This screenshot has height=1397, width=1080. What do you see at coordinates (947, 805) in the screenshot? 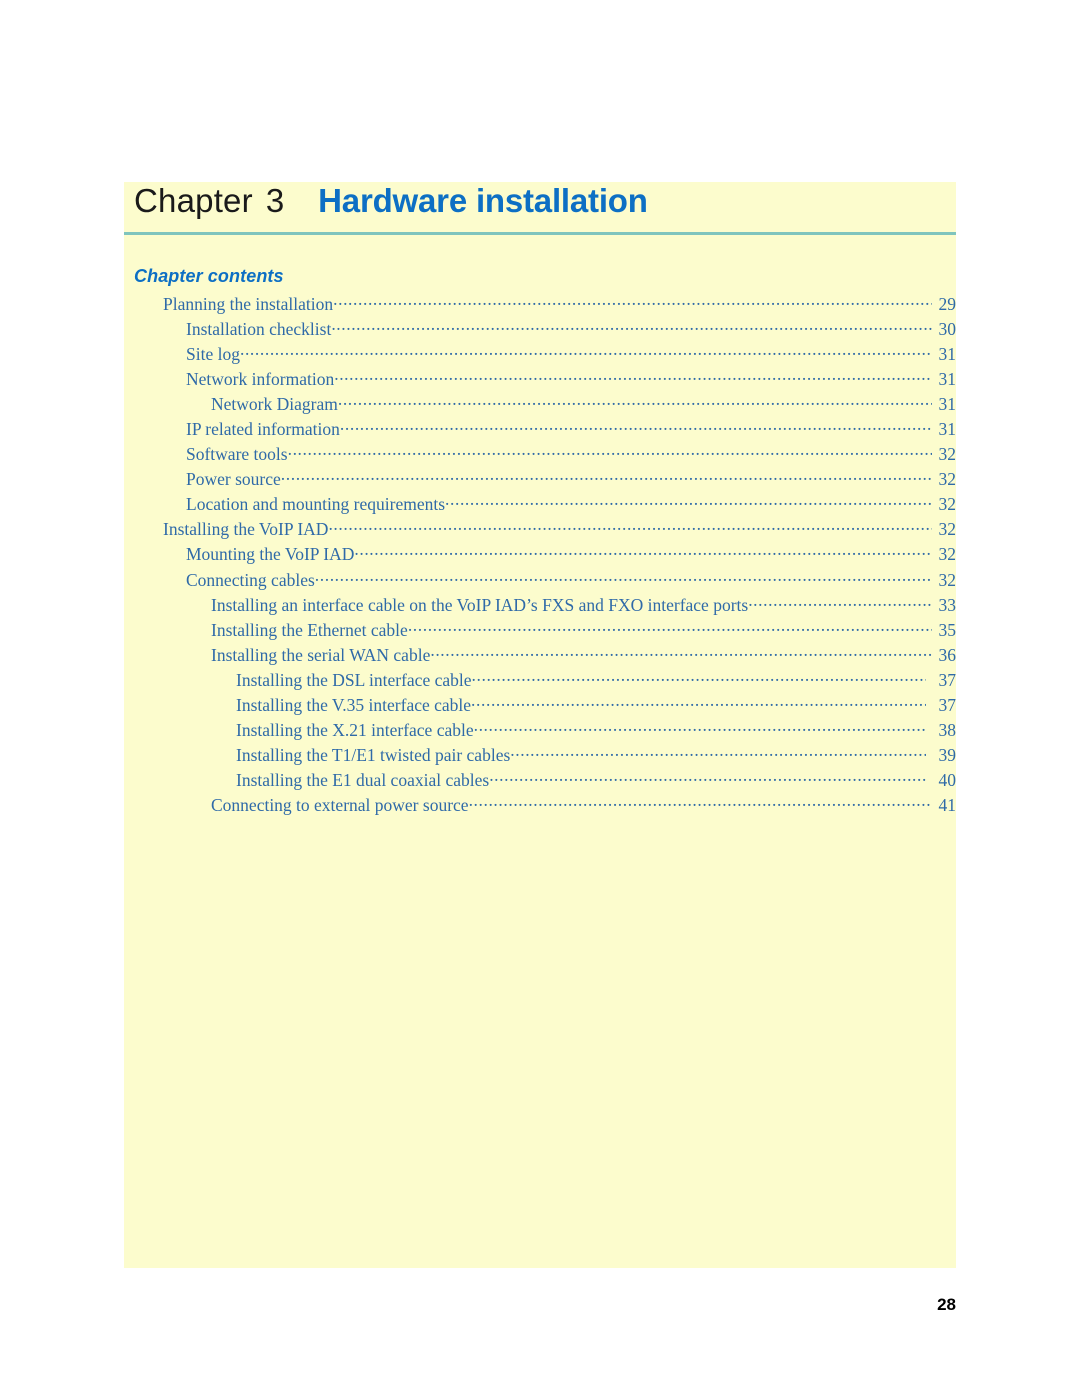
I see `toc-entry-page-number: 41` at bounding box center [947, 805].